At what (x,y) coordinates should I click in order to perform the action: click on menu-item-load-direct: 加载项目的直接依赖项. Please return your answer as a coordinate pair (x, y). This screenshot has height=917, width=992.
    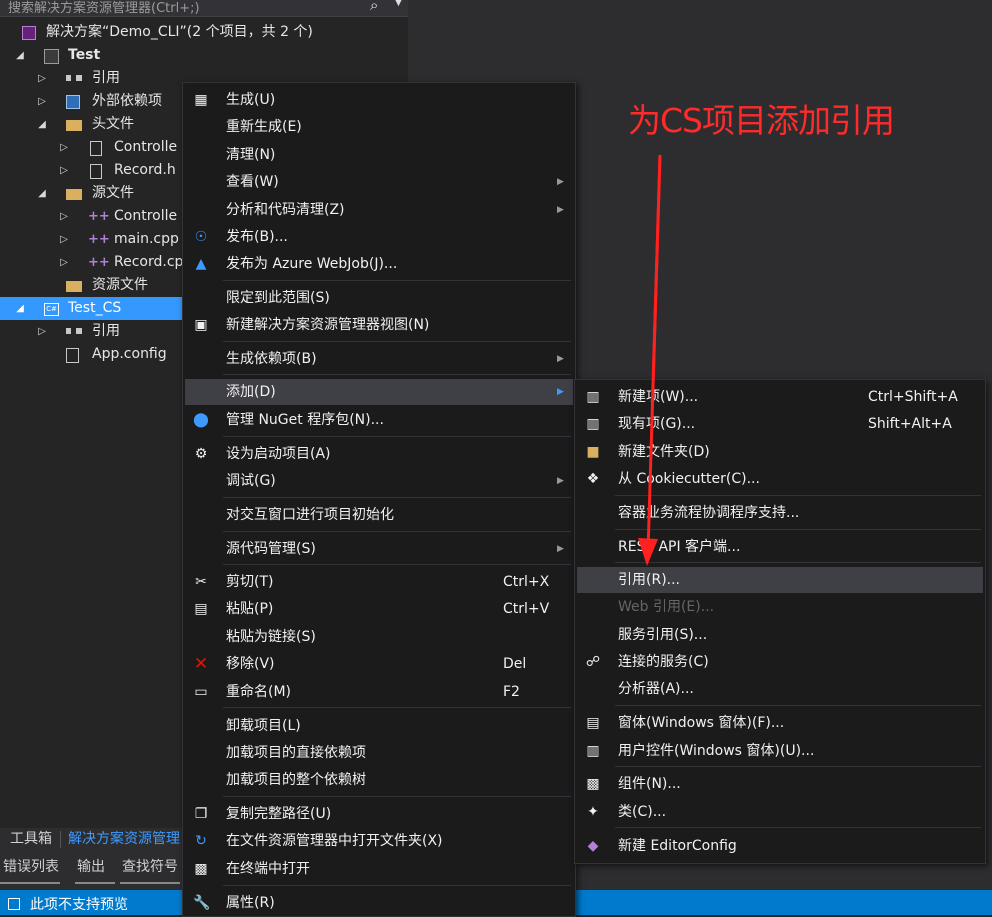
    Looking at the image, I should click on (379, 753).